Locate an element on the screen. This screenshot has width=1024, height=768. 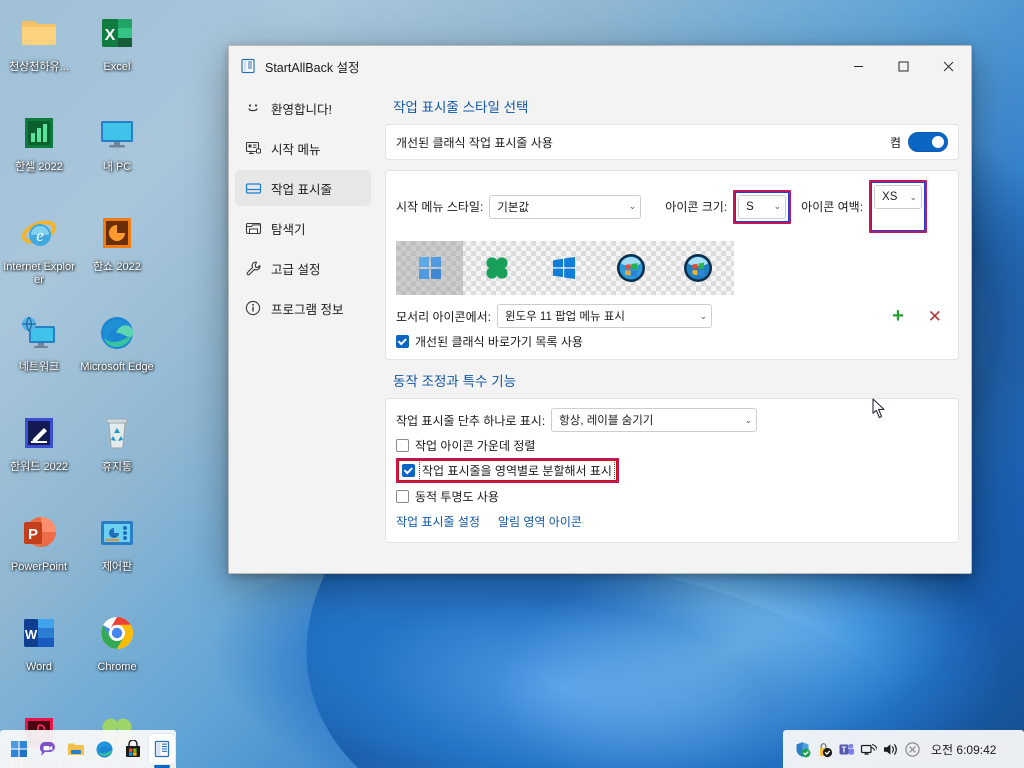
chat-button is located at coordinates (48, 749).